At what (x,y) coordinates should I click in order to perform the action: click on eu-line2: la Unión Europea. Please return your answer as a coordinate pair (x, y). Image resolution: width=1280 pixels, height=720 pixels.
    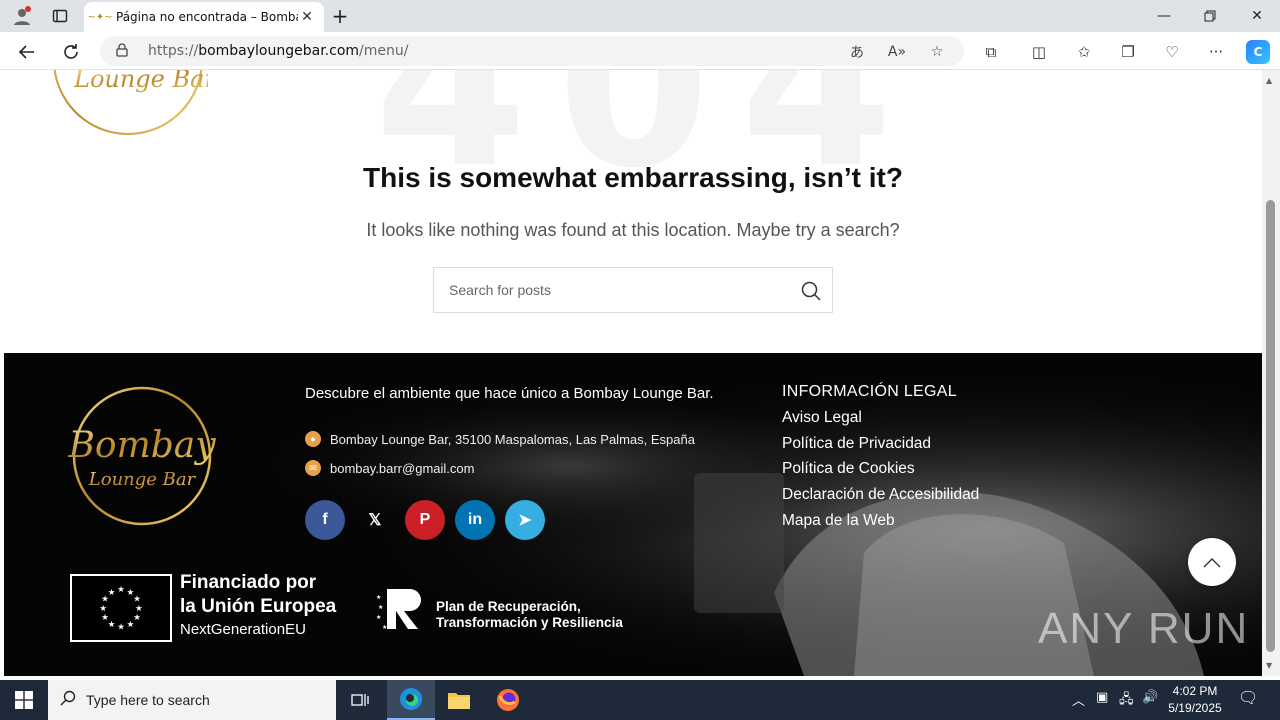
    Looking at the image, I should click on (258, 606).